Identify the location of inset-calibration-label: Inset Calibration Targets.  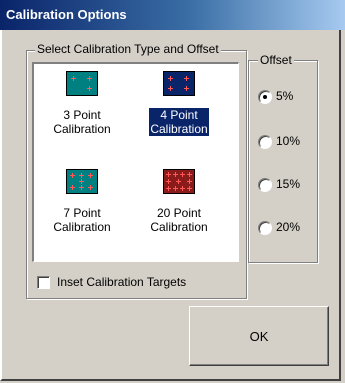
(121, 282).